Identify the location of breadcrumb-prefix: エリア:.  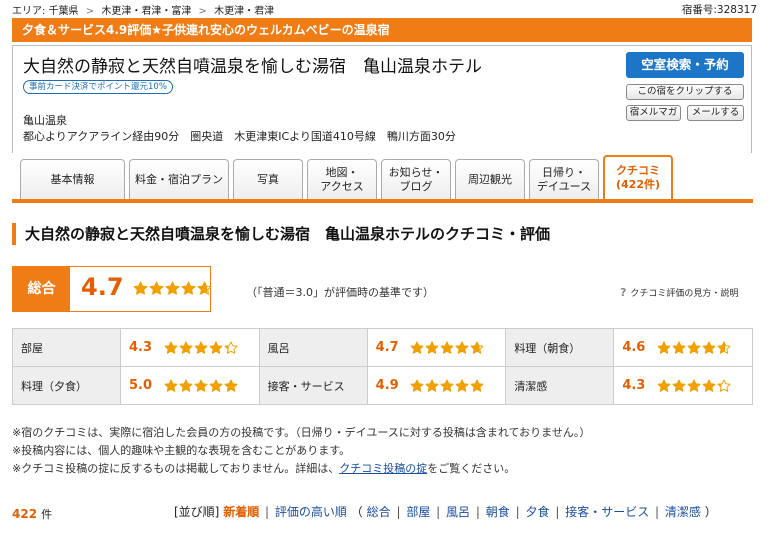
(29, 11).